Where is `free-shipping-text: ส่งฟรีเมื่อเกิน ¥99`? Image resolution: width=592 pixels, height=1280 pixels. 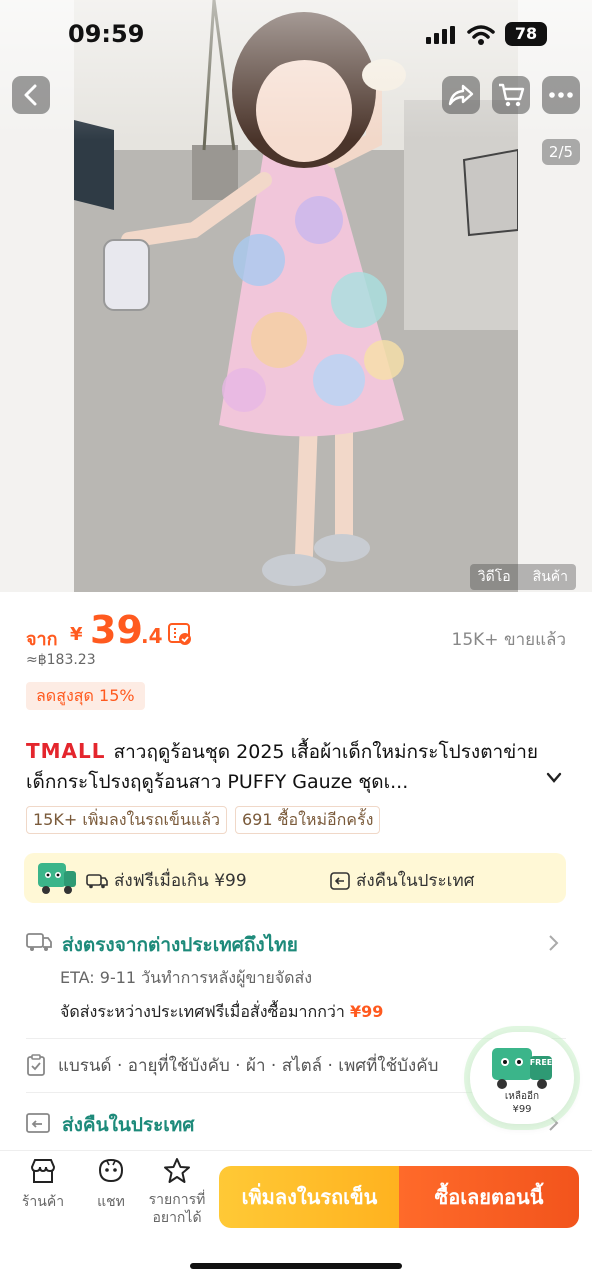
free-shipping-text: ส่งฟรีเมื่อเกิน ¥99 is located at coordinates (180, 881).